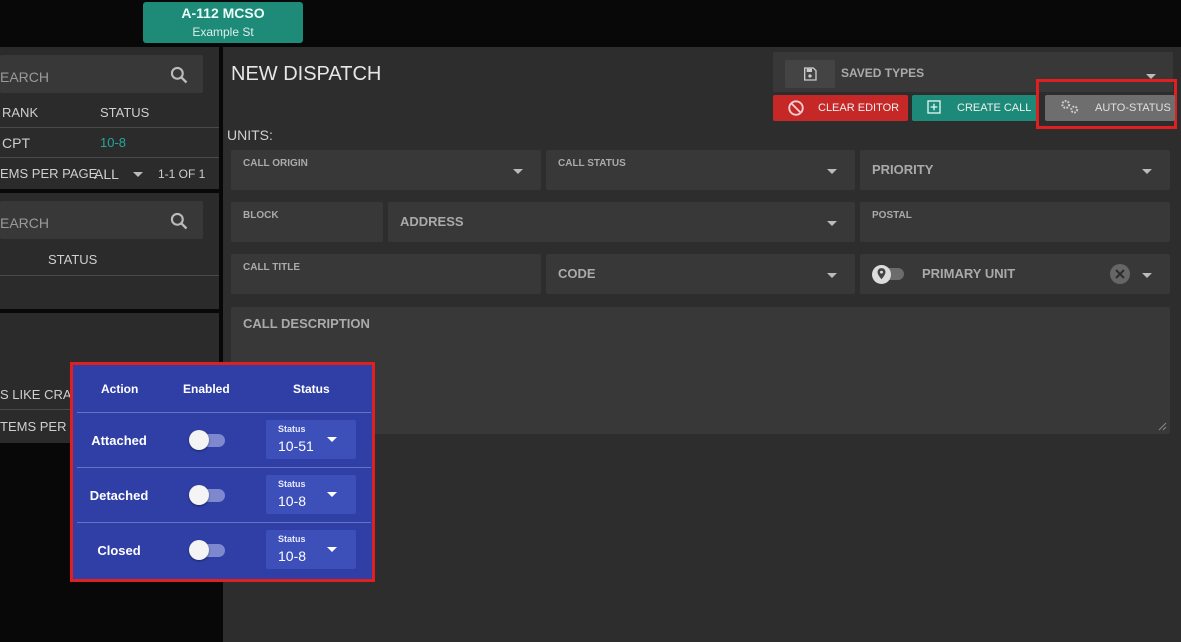 The image size is (1181, 642). Describe the element at coordinates (311, 389) in the screenshot. I see `column-header-status: Status` at that location.